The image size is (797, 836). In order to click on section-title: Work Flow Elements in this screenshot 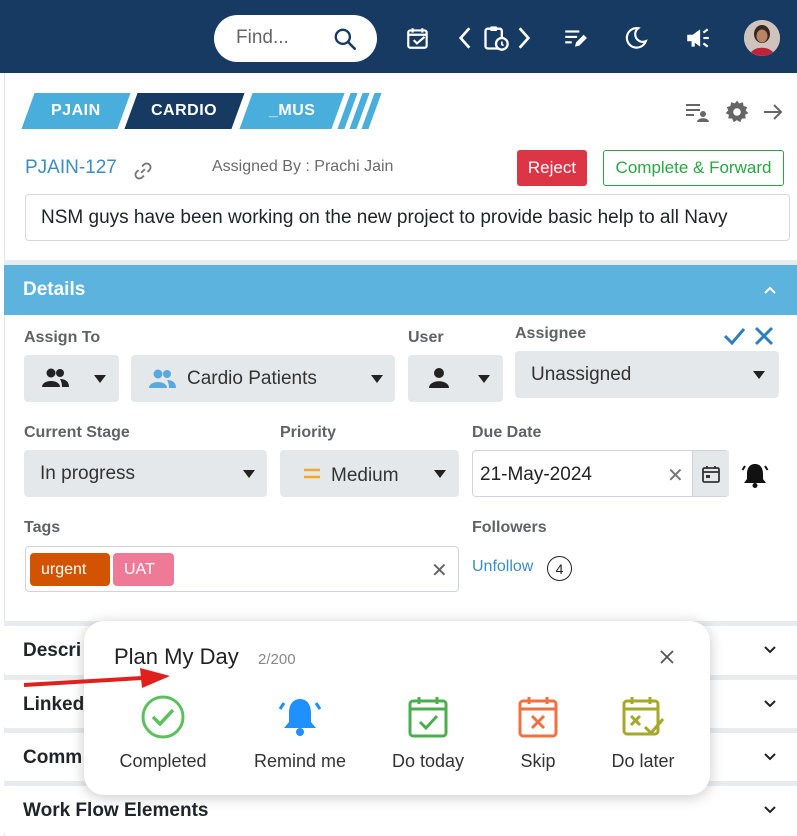, I will do `click(116, 810)`.